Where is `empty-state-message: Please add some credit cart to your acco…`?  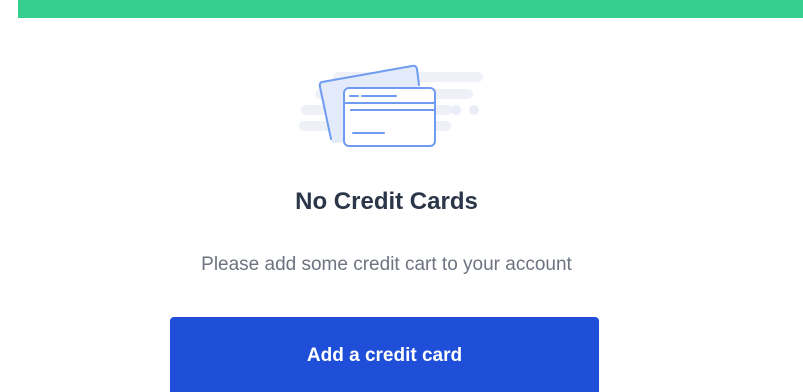
empty-state-message: Please add some credit cart to your acco… is located at coordinates (386, 264).